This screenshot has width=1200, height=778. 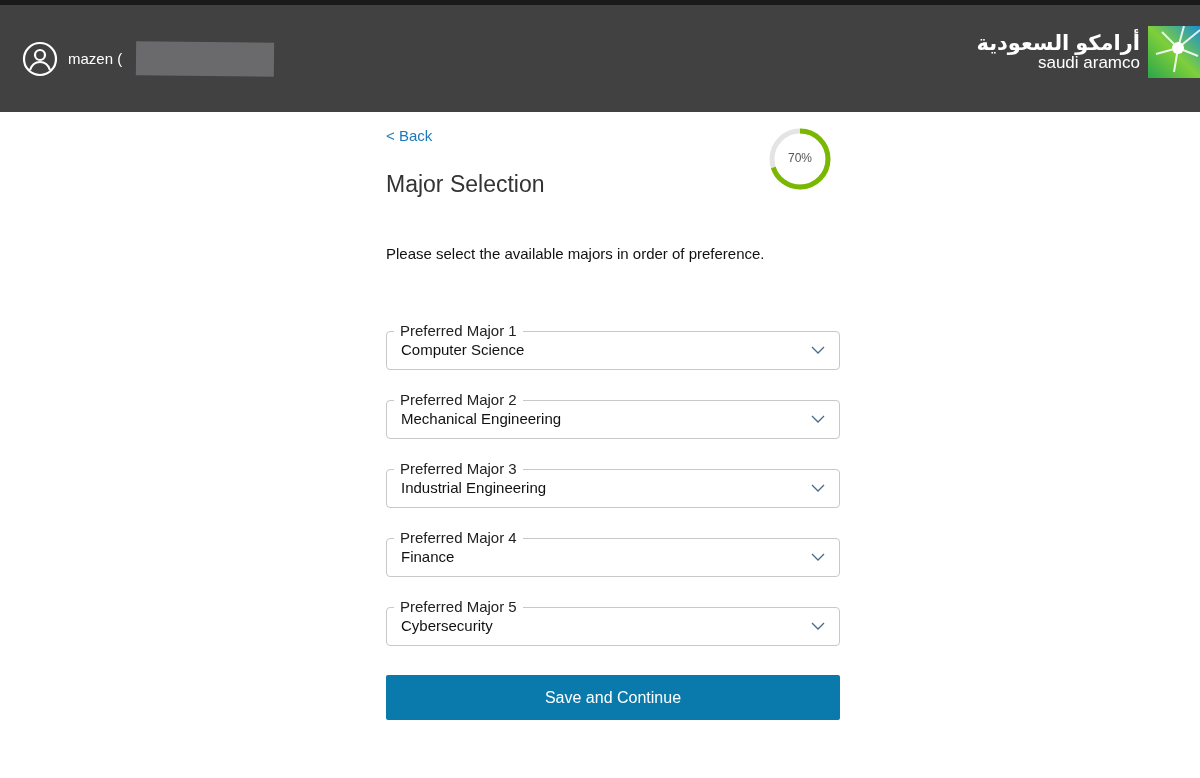 I want to click on field-label: Preferred Major 3, so click(x=458, y=469).